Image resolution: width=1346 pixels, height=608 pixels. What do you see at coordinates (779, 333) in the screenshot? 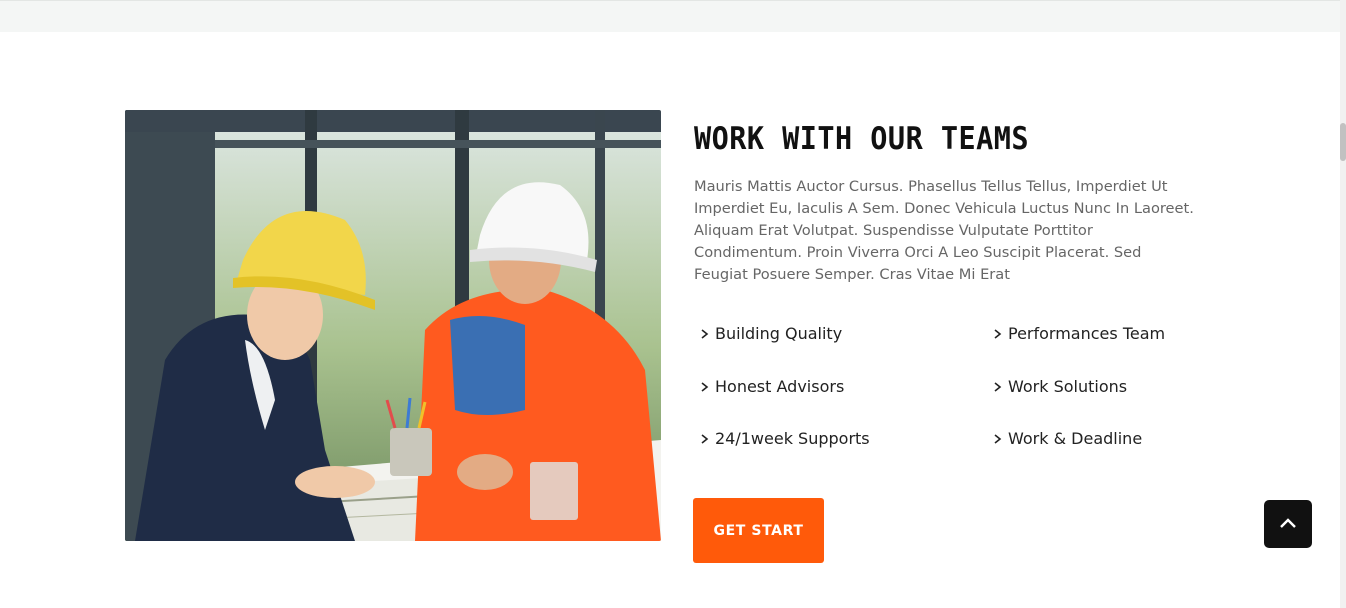
I see `feature-label: Building Quality` at bounding box center [779, 333].